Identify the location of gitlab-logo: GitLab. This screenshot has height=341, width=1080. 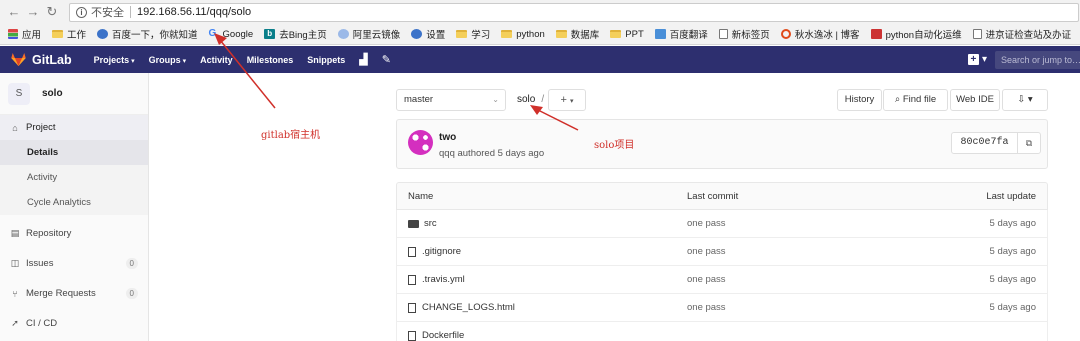
(41, 60).